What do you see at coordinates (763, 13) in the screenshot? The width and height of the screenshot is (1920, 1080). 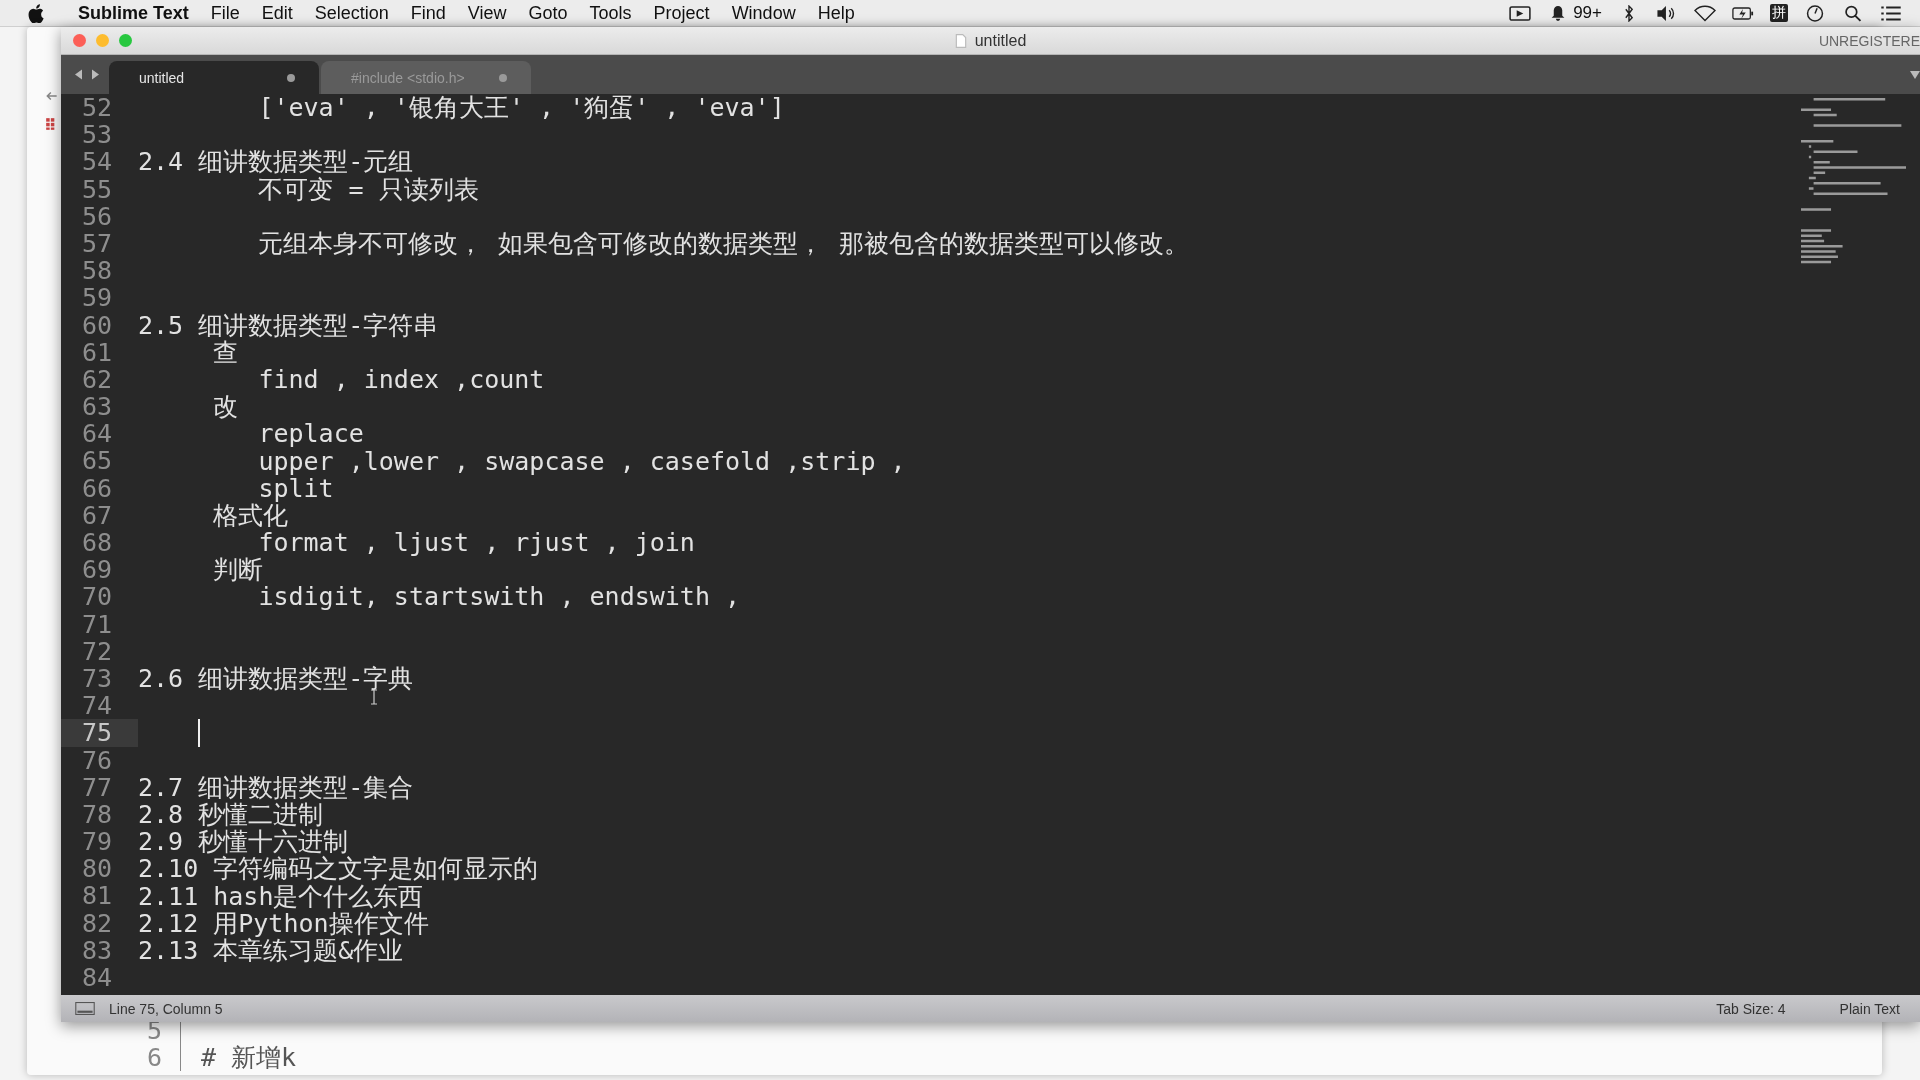 I see `menu-item: Window` at bounding box center [763, 13].